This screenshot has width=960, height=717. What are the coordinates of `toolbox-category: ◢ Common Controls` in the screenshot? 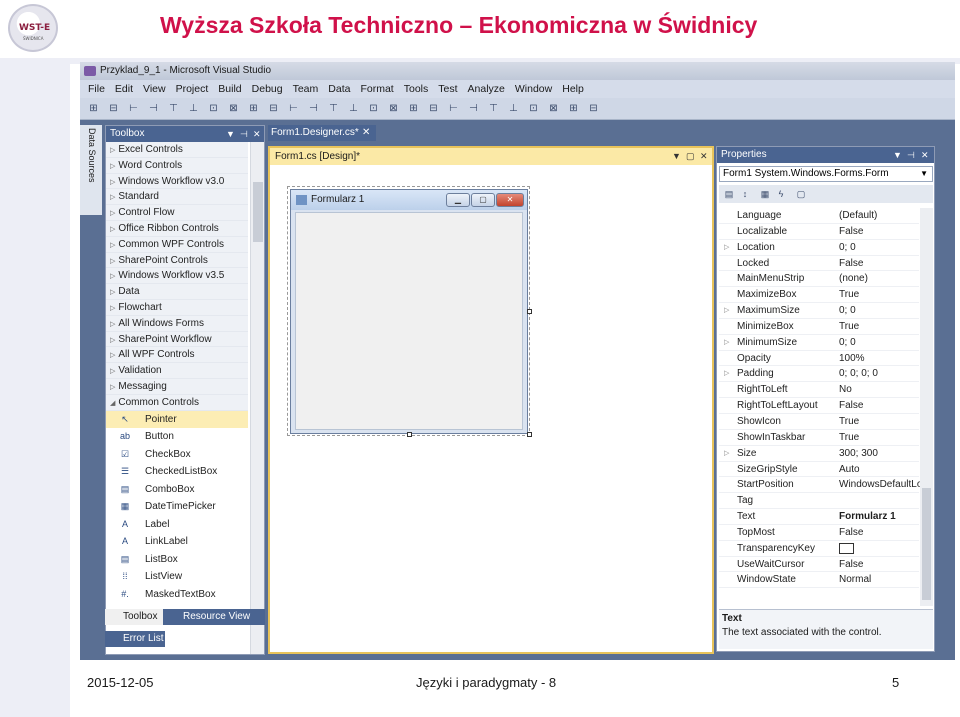 It's located at (177, 402).